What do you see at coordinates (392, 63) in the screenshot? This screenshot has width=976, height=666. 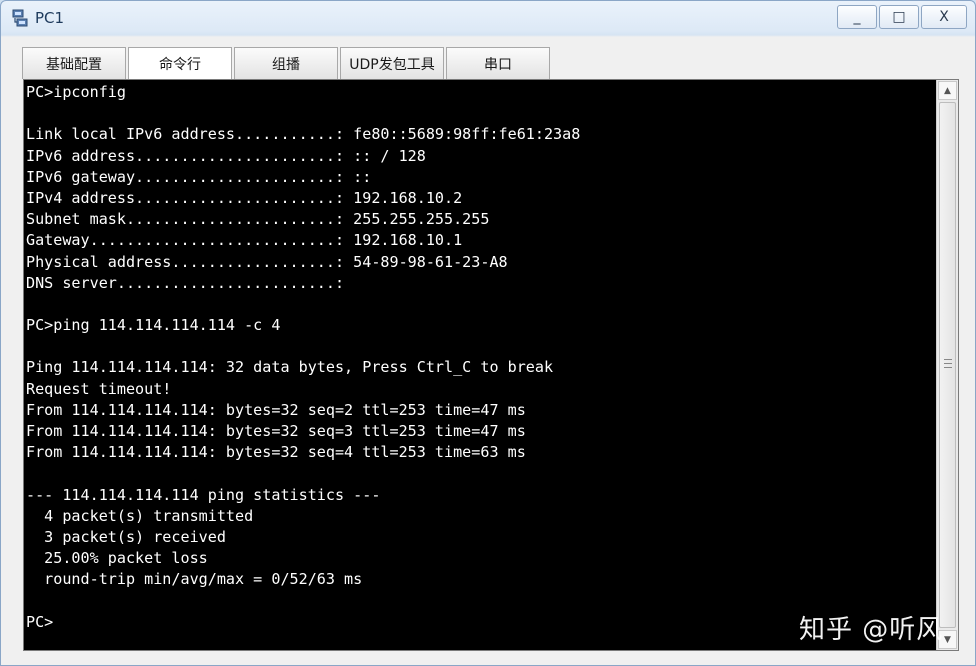 I see `tab-udp-tool: UDP发包工具` at bounding box center [392, 63].